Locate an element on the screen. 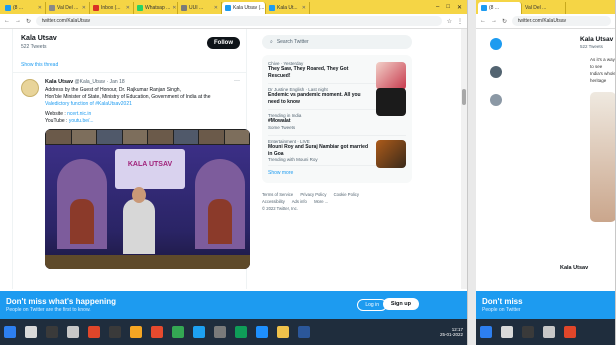 This screenshot has height=345, width=616. signup-button: Sign up is located at coordinates (400, 304).